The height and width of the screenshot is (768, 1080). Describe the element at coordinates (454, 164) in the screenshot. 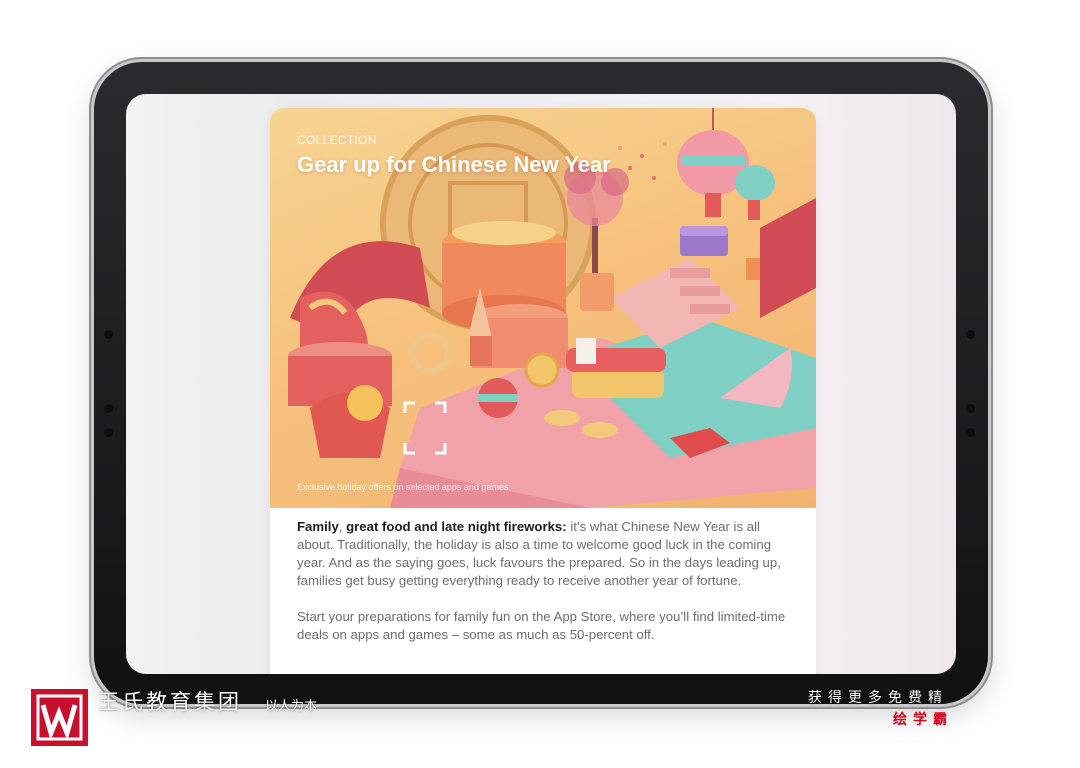

I see `story-title: Gear up for Chinese New Year` at that location.